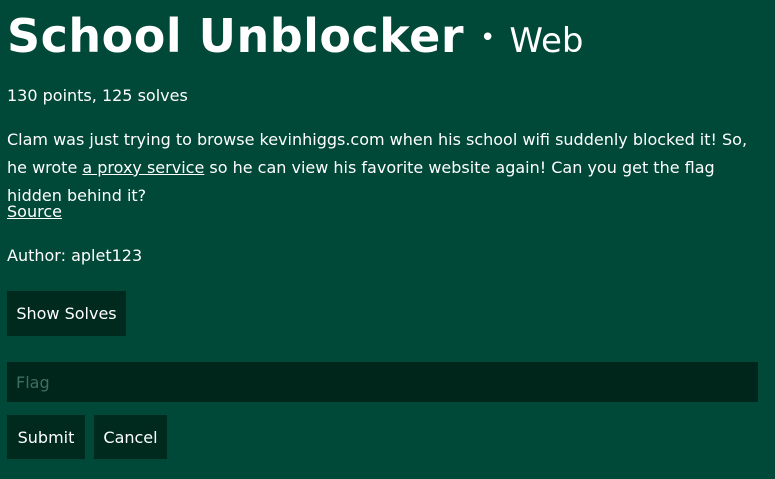 This screenshot has width=775, height=479. What do you see at coordinates (75, 255) in the screenshot?
I see `challenge-author: Author: aplet123` at bounding box center [75, 255].